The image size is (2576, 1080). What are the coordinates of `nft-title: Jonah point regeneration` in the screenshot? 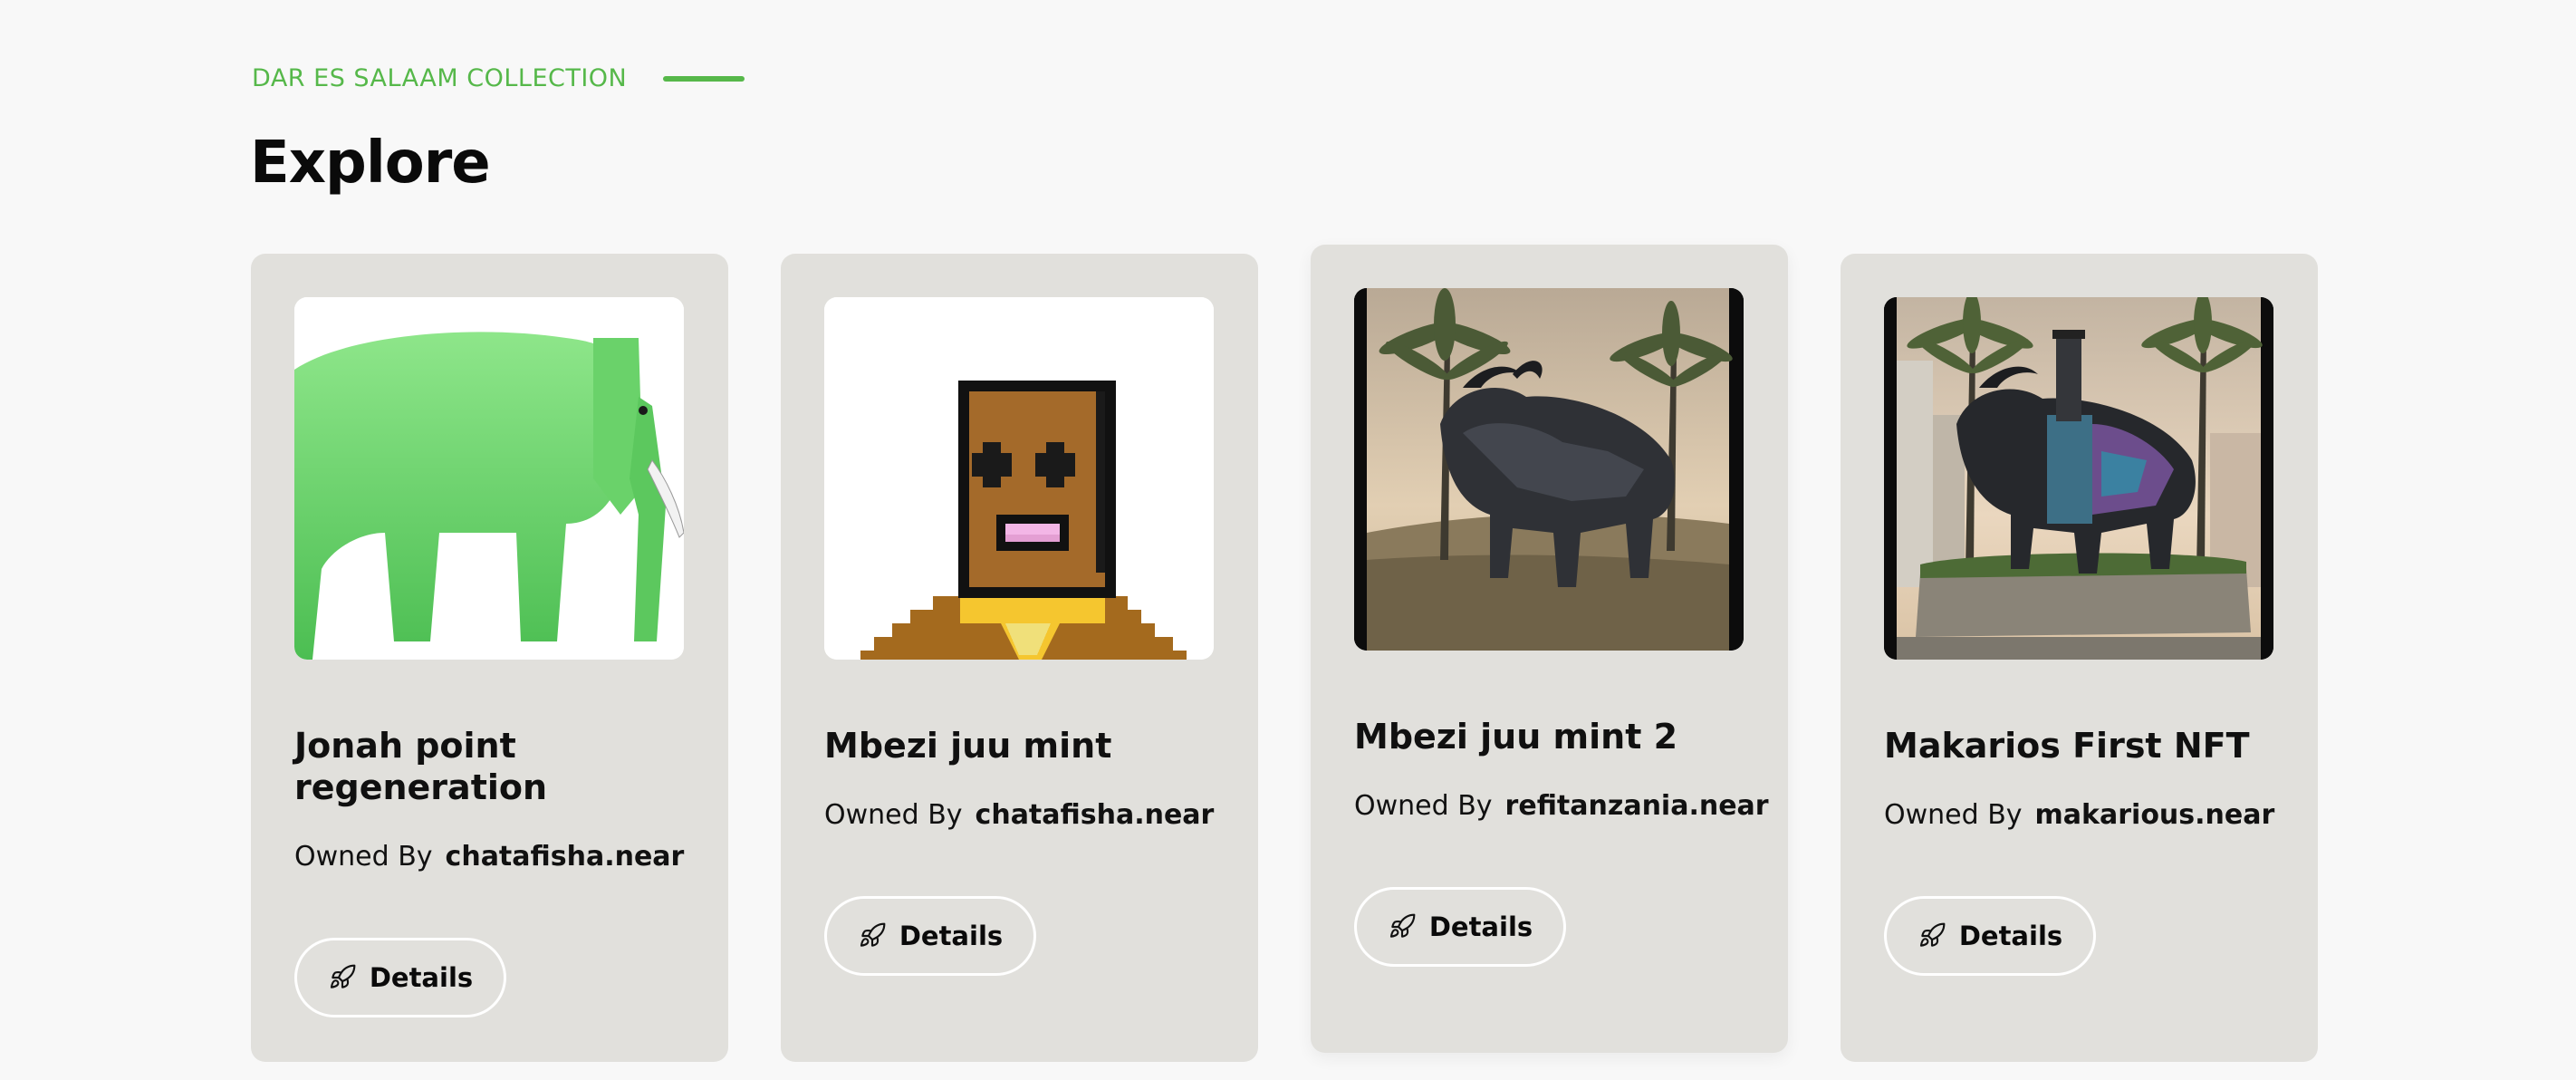 It's located at (421, 766).